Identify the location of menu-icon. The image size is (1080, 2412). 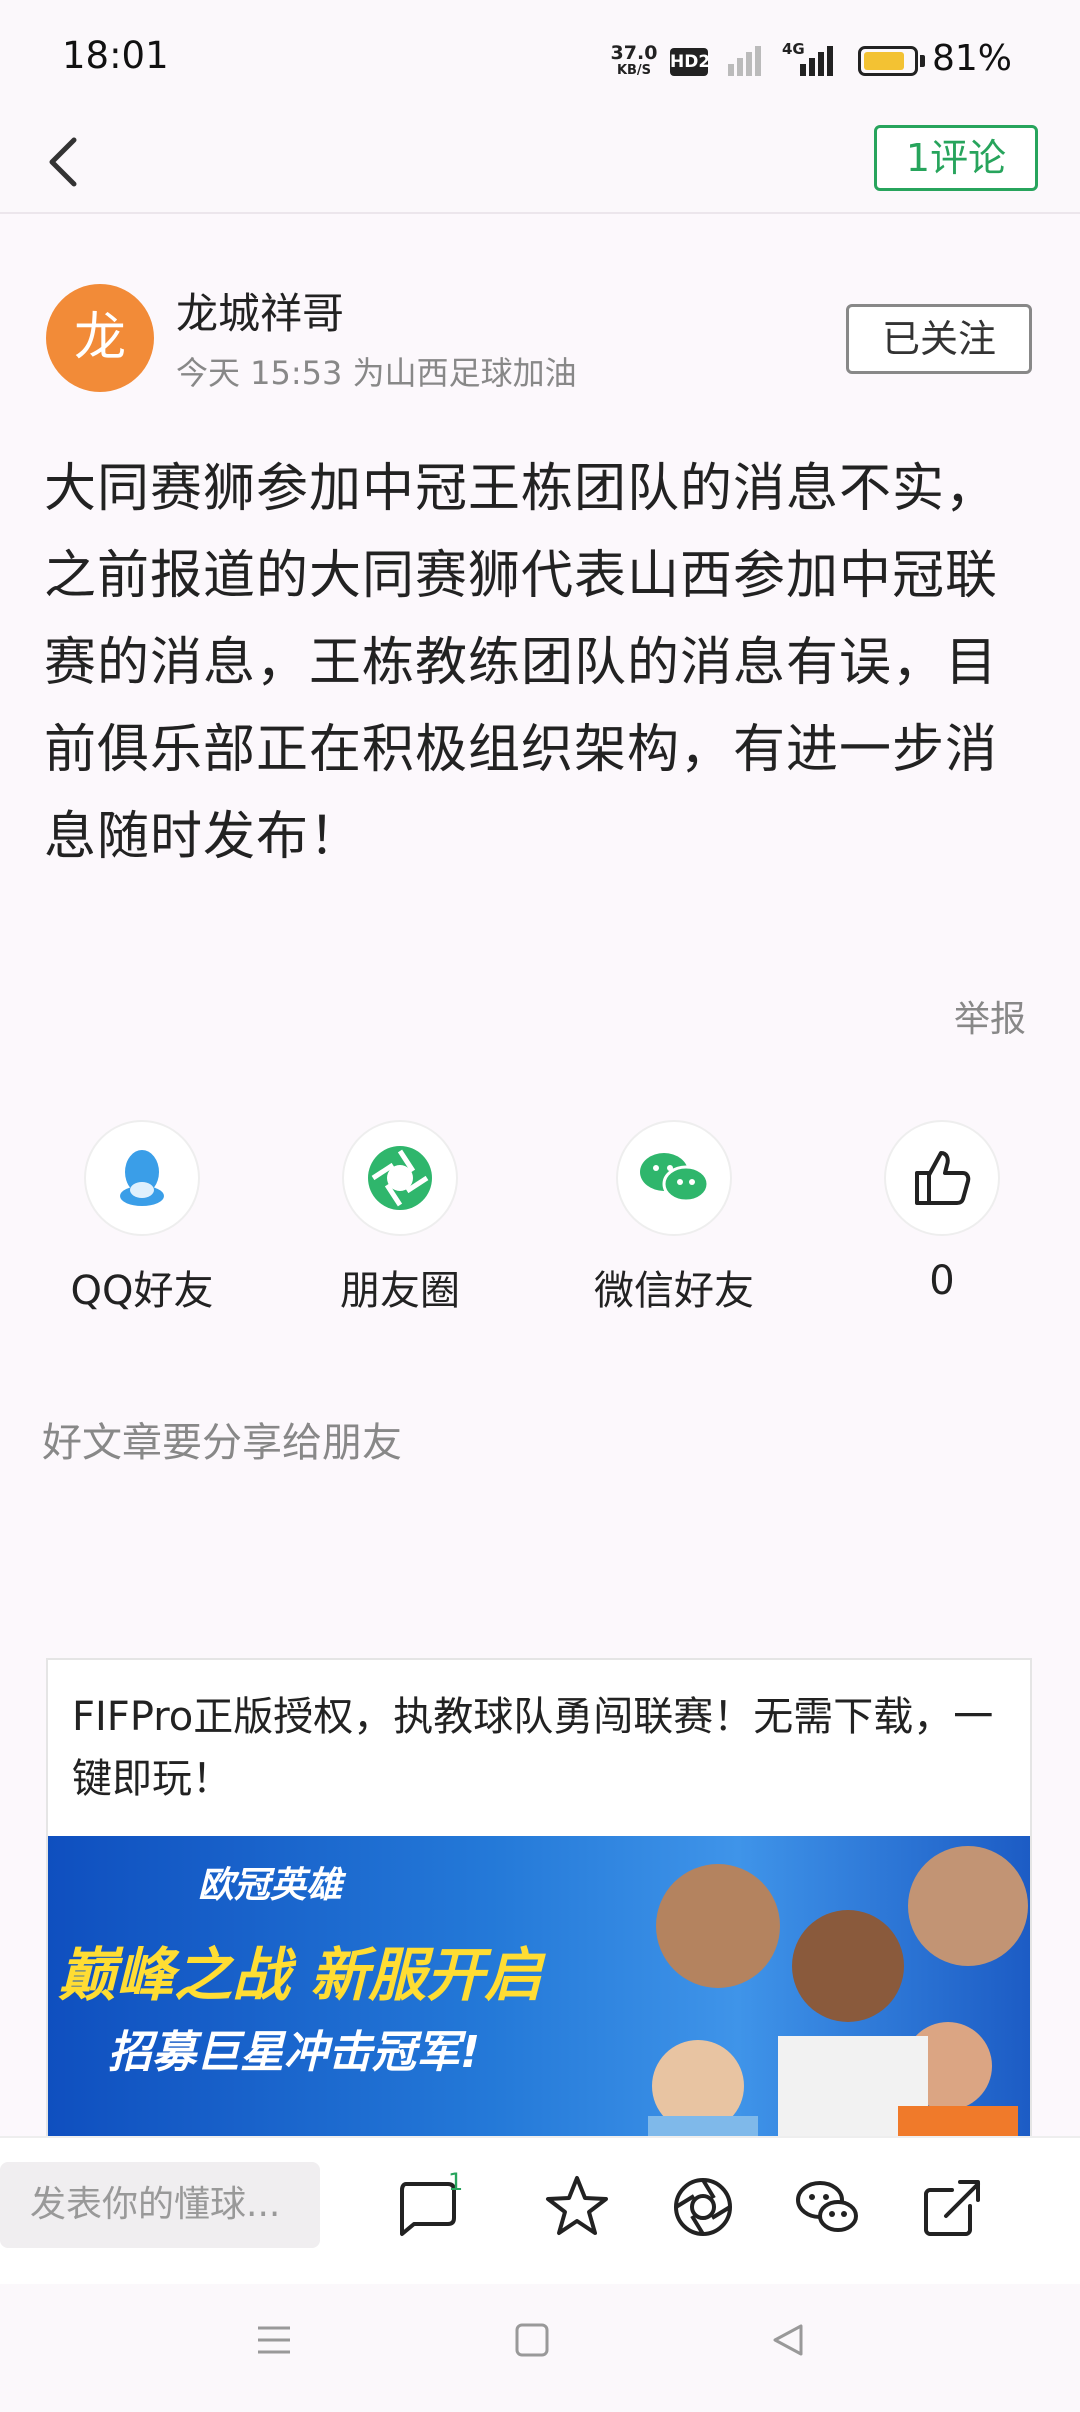
(274, 2340).